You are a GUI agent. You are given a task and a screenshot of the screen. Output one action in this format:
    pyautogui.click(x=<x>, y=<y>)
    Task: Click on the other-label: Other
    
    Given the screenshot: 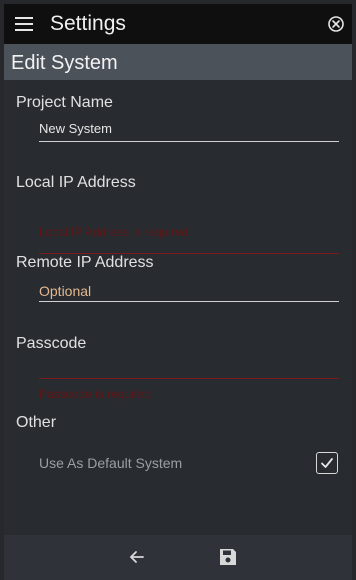 What is the action you would take?
    pyautogui.click(x=36, y=422)
    